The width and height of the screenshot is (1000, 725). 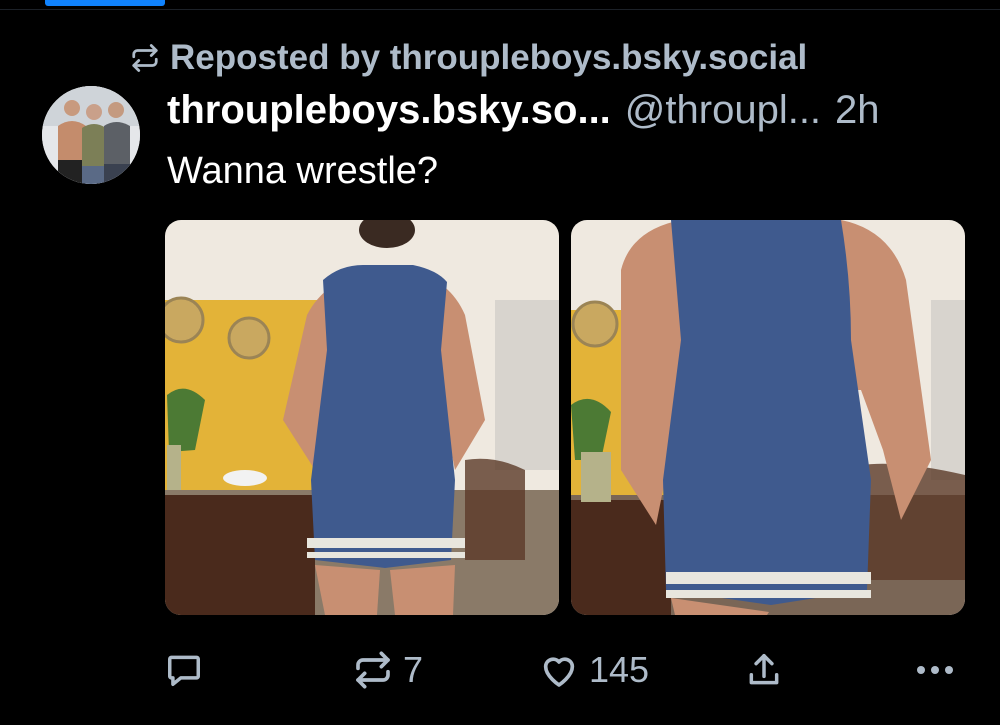 I want to click on heart-icon, so click(x=559, y=672).